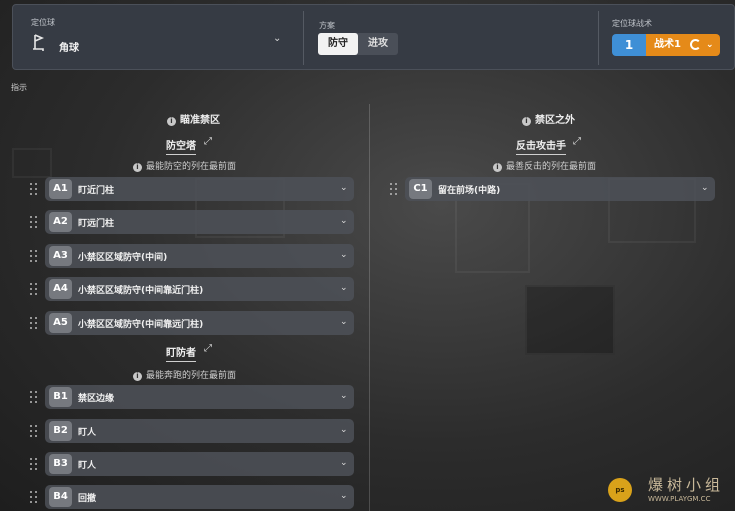 The image size is (735, 511). I want to click on category-section: 定位球 角球 ⌄, so click(158, 37).